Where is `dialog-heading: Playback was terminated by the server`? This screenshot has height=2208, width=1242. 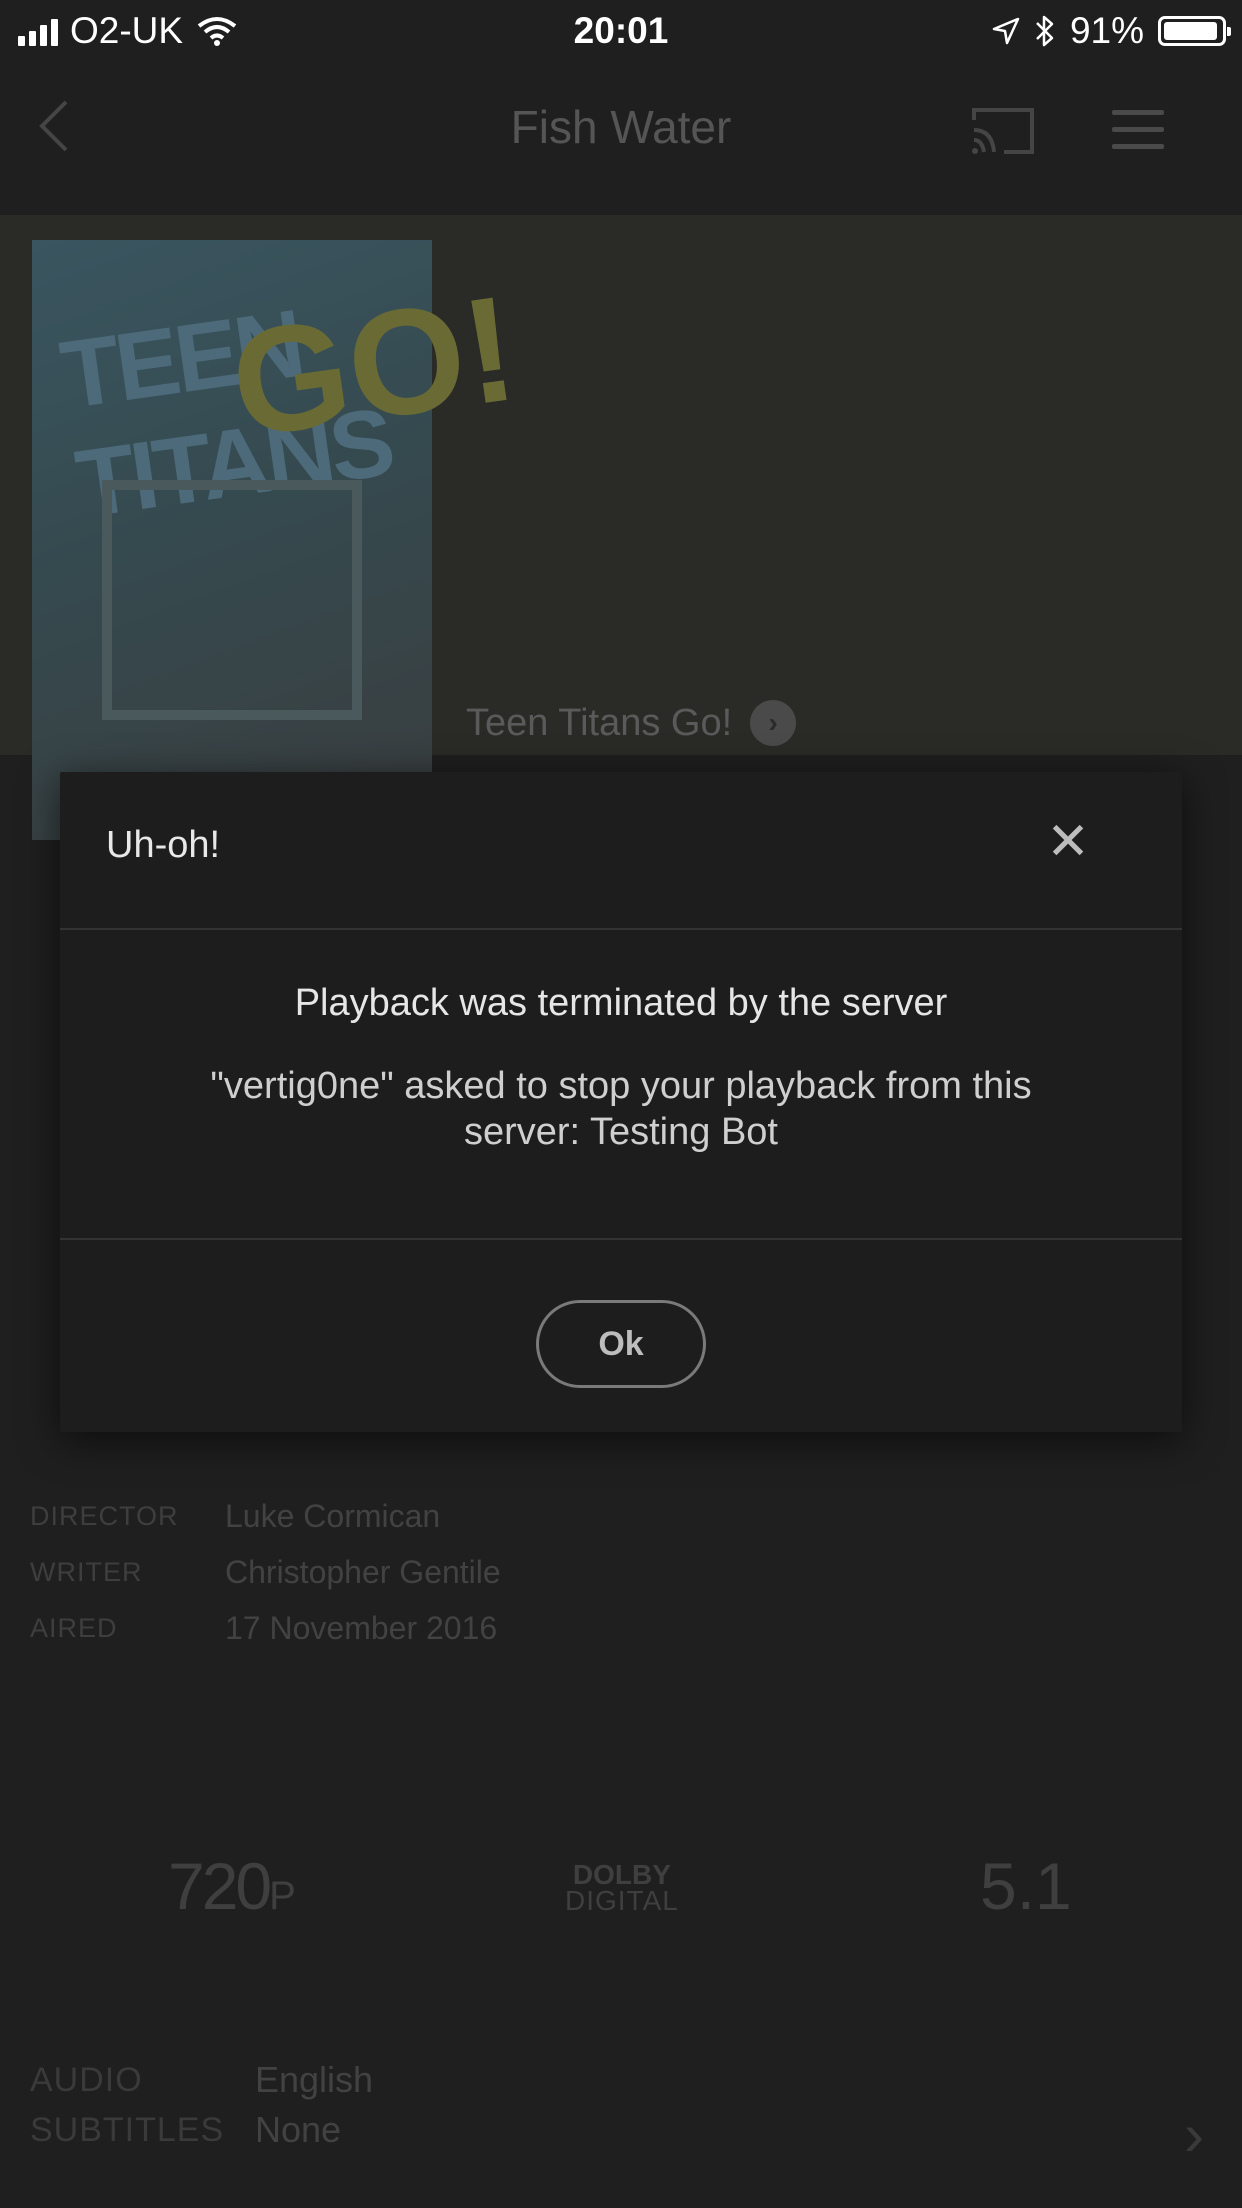
dialog-heading: Playback was terminated by the server is located at coordinates (621, 1003).